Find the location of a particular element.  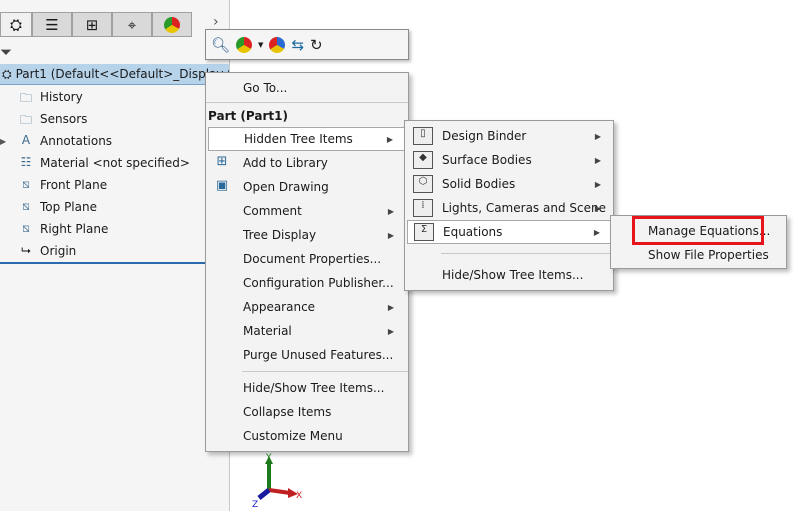

edit-appearance-icon is located at coordinates (244, 44).